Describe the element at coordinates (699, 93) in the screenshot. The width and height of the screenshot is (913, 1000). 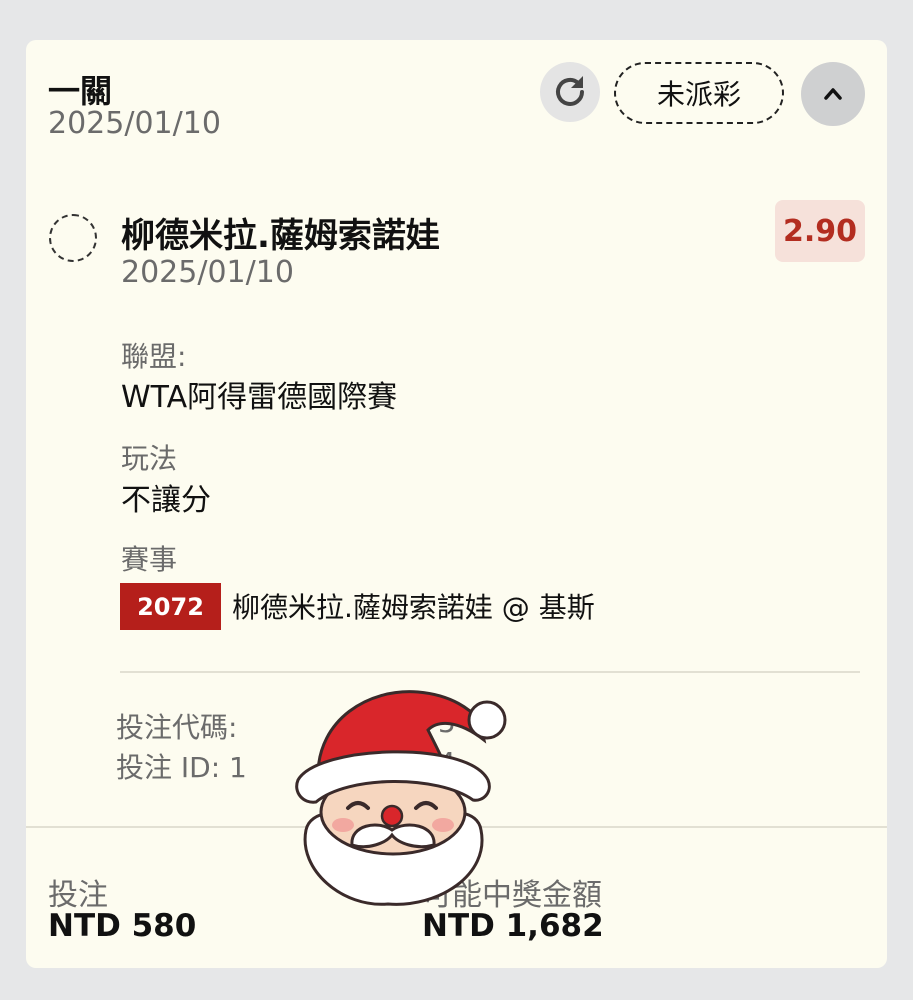
I see `status-badge: 未派彩` at that location.